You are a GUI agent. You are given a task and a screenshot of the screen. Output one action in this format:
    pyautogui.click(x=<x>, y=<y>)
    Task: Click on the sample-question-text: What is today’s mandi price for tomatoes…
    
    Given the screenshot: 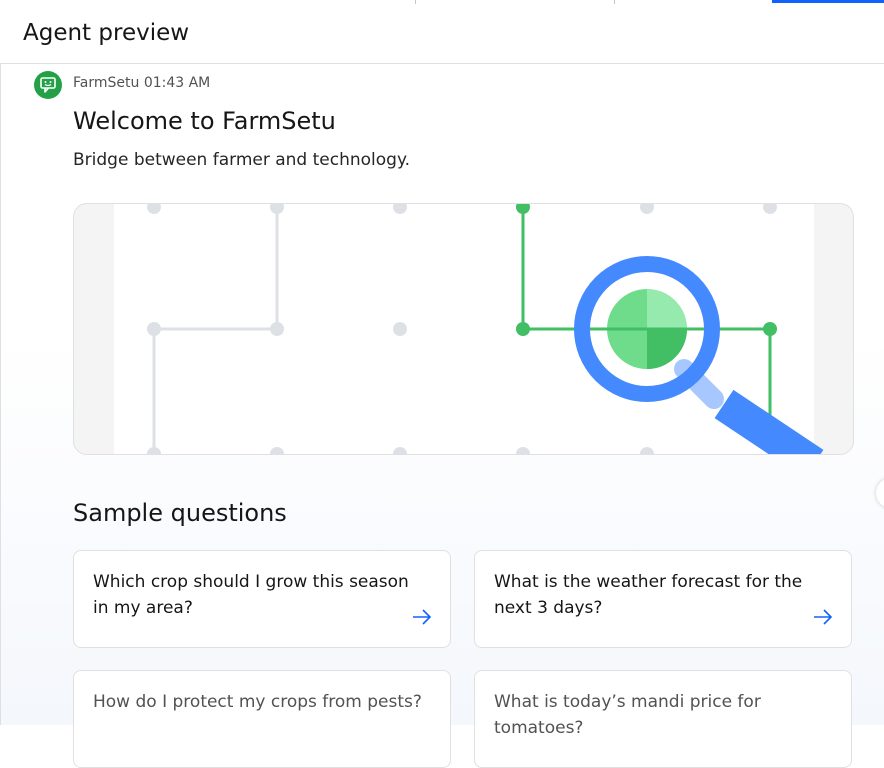 What is the action you would take?
    pyautogui.click(x=627, y=715)
    